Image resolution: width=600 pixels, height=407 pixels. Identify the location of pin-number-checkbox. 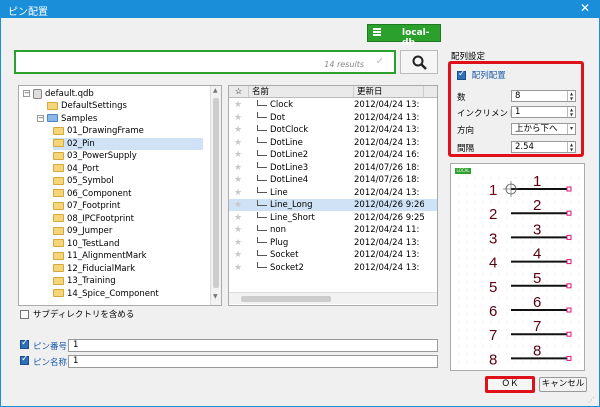
(24, 343).